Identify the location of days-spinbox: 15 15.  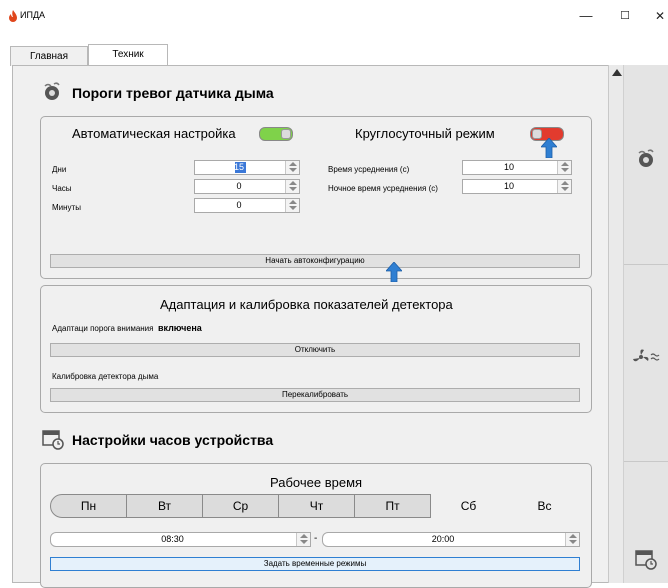
(247, 167).